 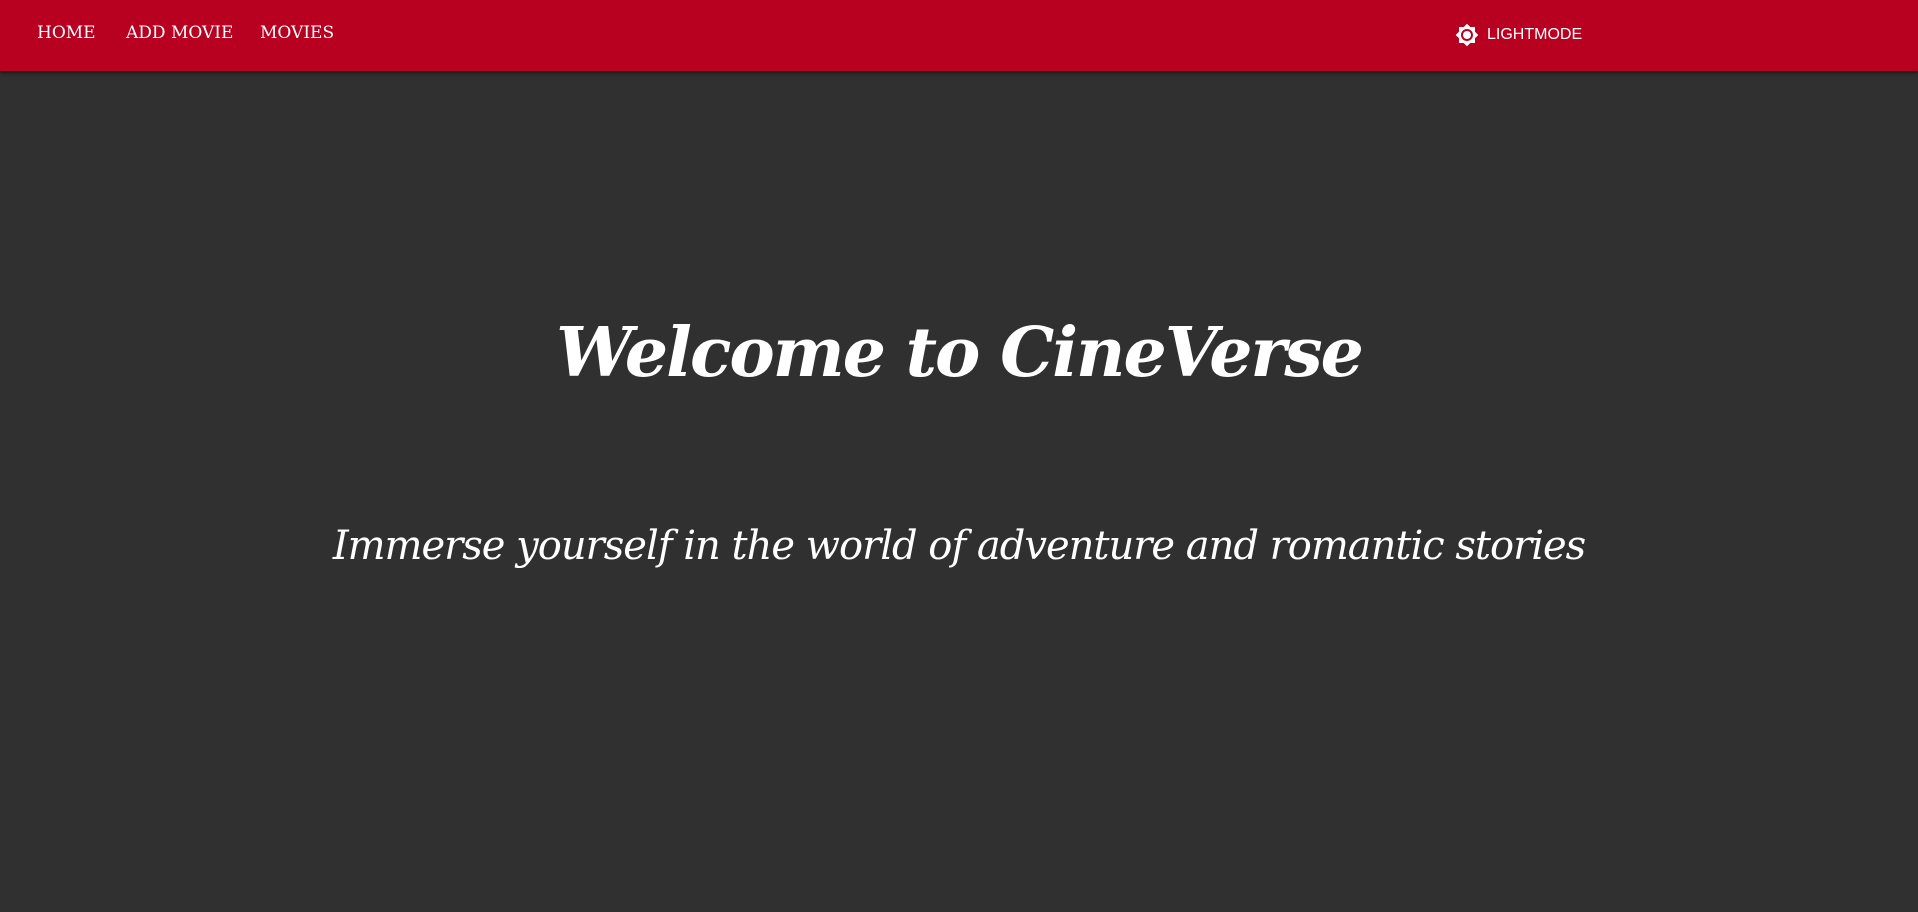 I want to click on theme-toggle-button: LIGHTMODE, so click(x=1518, y=35).